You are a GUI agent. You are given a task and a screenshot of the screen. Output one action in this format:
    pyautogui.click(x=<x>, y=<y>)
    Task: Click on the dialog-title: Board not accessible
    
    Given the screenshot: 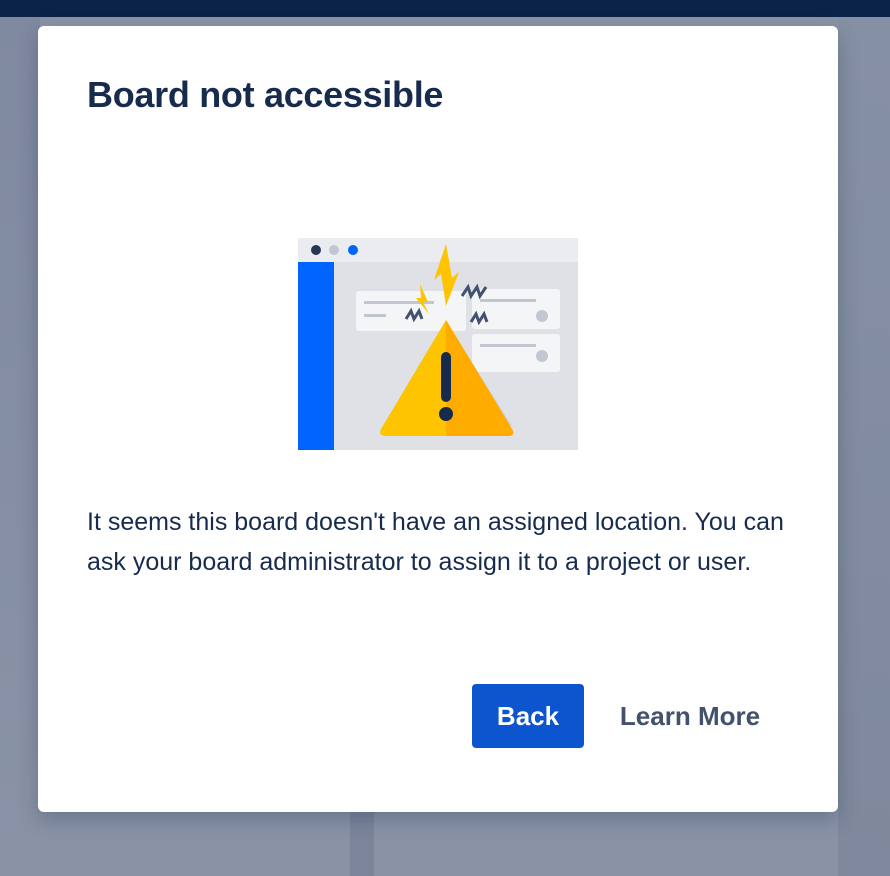 What is the action you would take?
    pyautogui.click(x=265, y=94)
    